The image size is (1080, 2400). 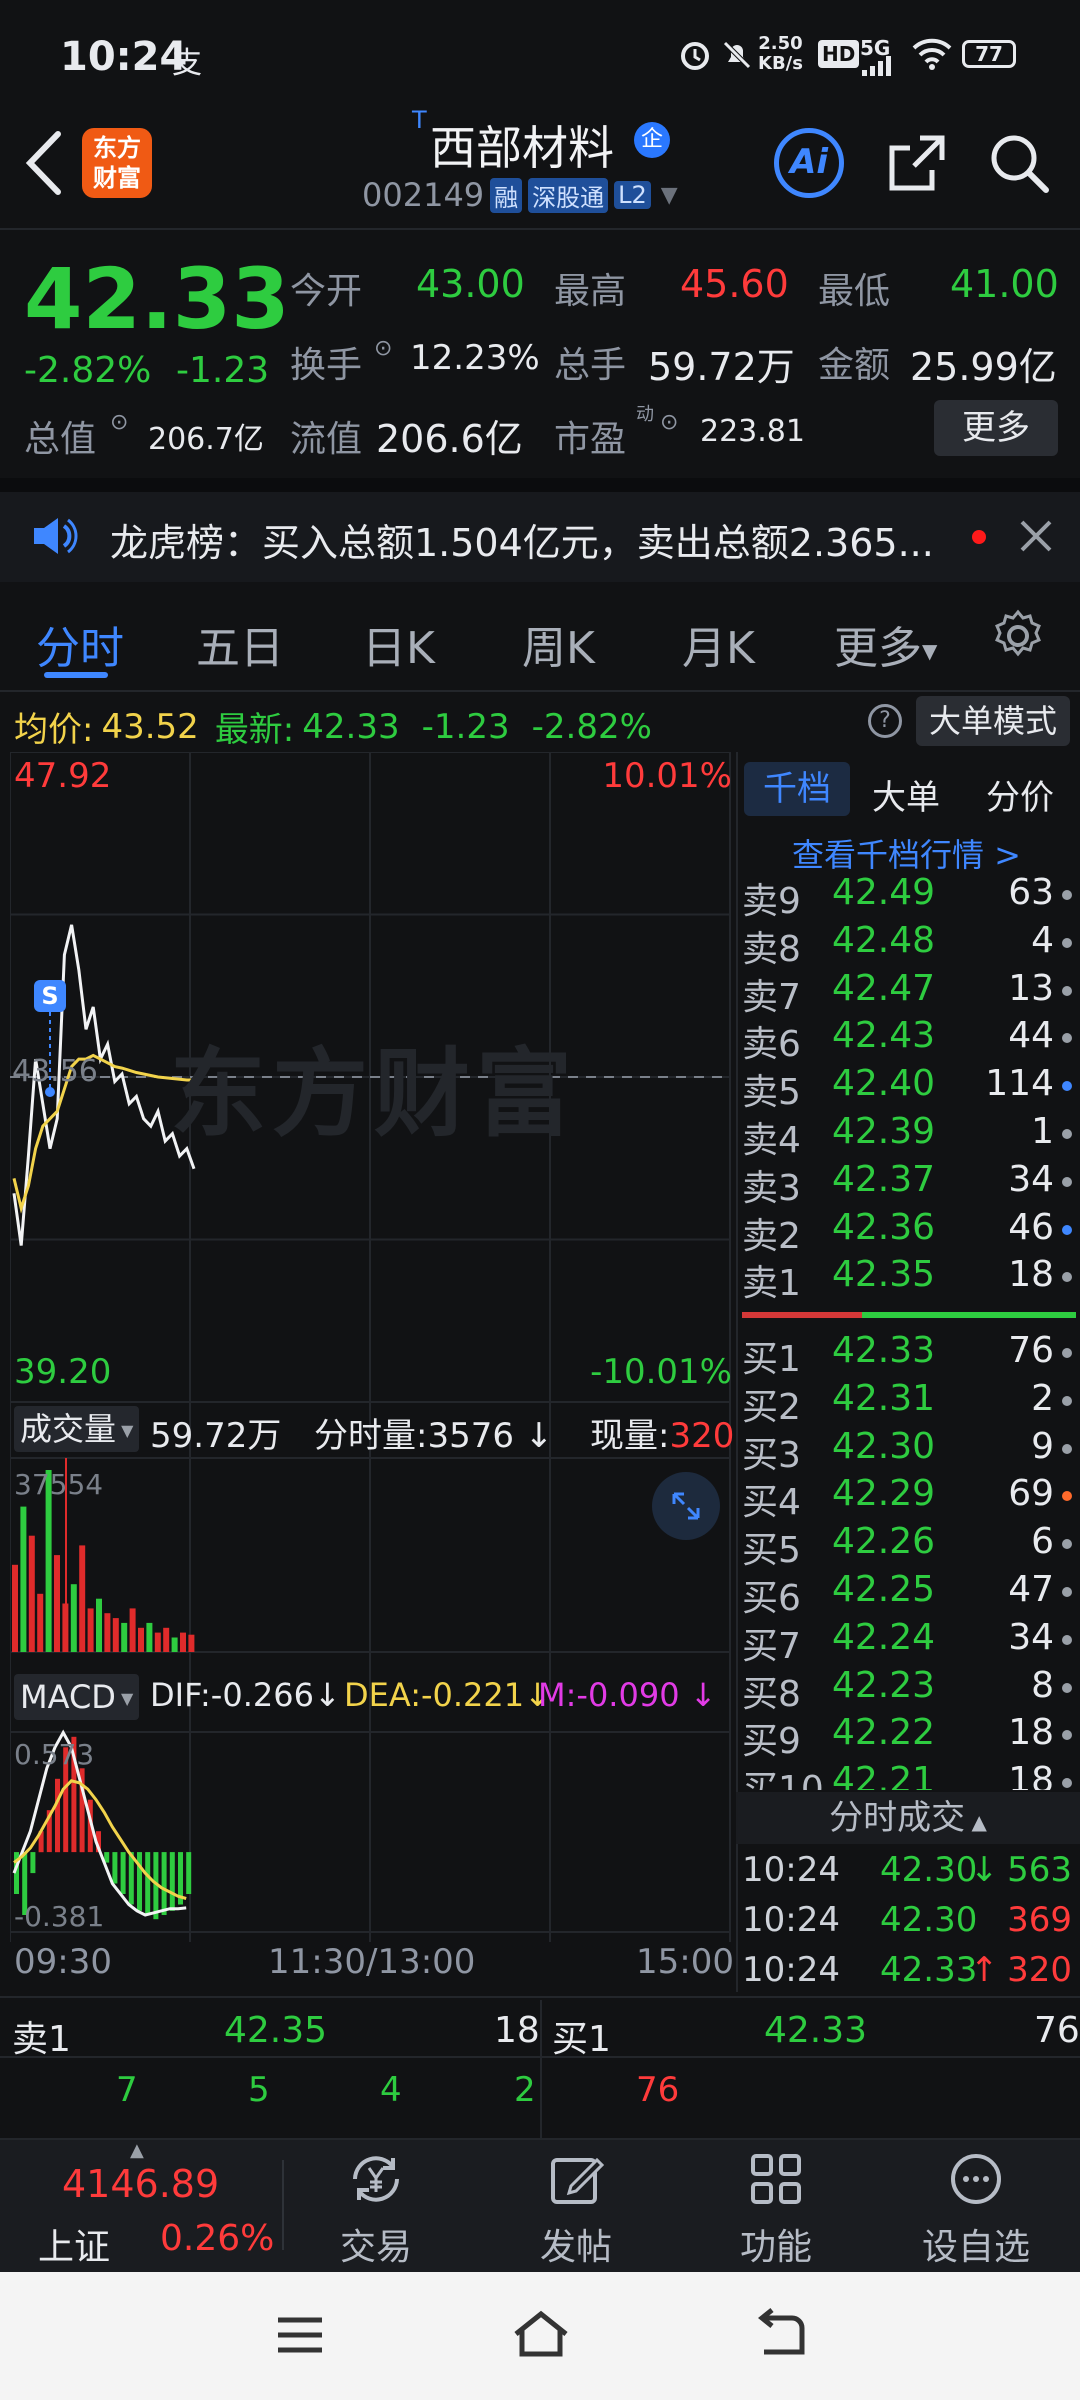 I want to click on more-dots-icon, so click(x=976, y=2179).